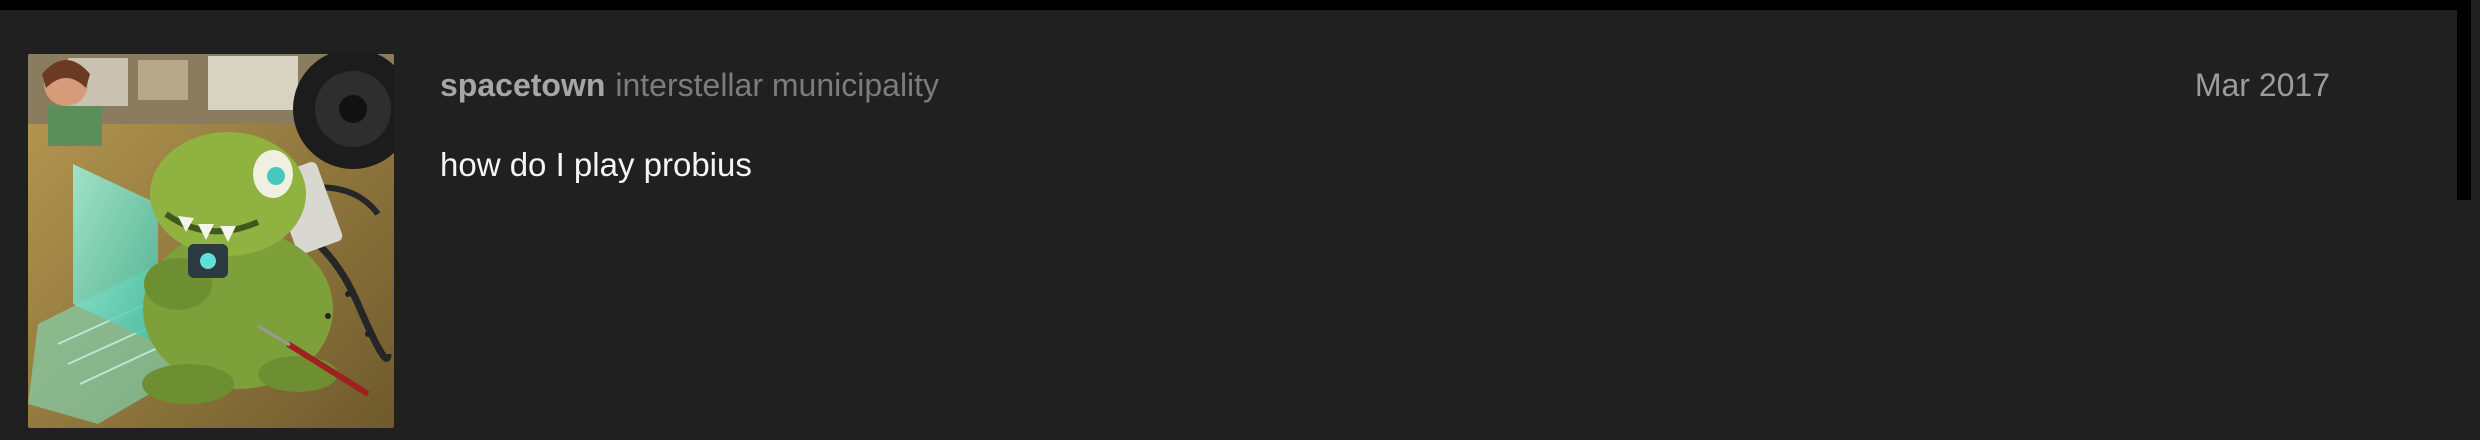 The height and width of the screenshot is (440, 2480). What do you see at coordinates (1390, 85) in the screenshot?
I see `post-header: spacetown interstellar municipality` at bounding box center [1390, 85].